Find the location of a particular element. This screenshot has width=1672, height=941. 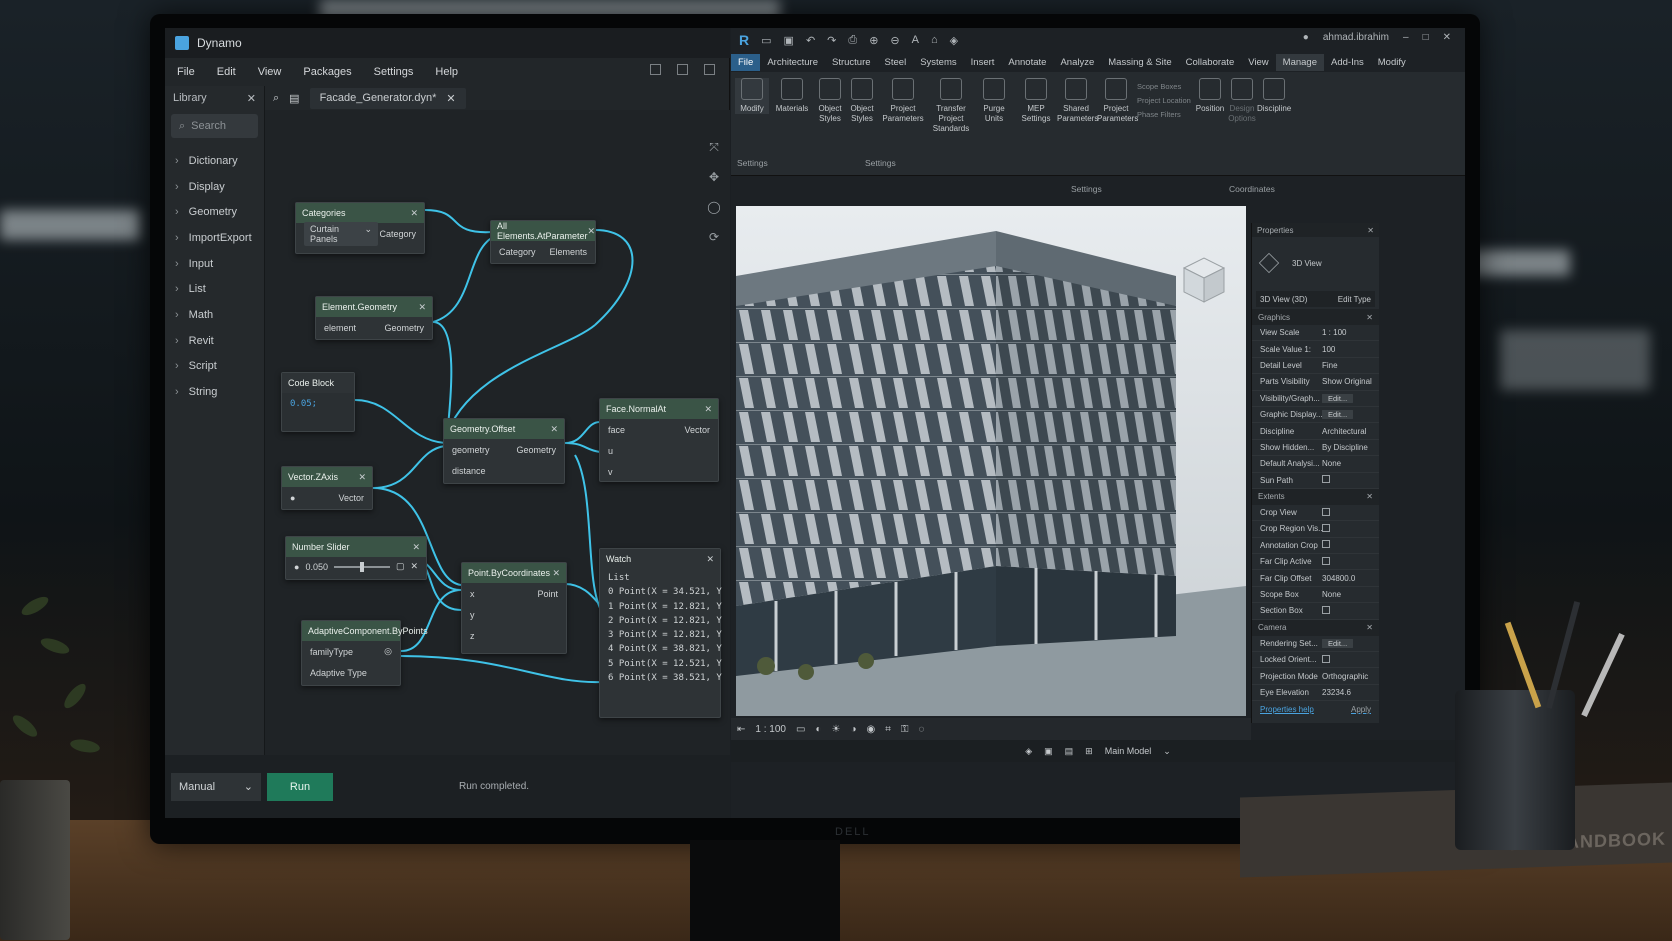

measure-icon: ⊕ is located at coordinates (873, 40).